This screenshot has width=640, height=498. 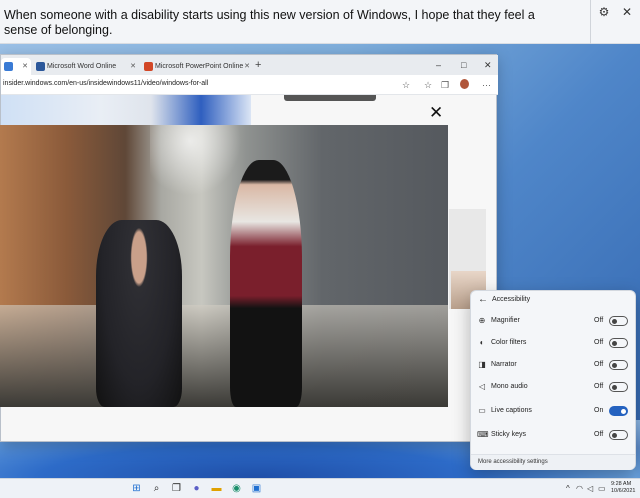 What do you see at coordinates (320, 488) in the screenshot?
I see `taskbar: ⊞ ⌕ ❐ ● ▬ ◉ ▣ ^ ◠ ◁ ▭ 9:28 AM 10/6/2021` at bounding box center [320, 488].